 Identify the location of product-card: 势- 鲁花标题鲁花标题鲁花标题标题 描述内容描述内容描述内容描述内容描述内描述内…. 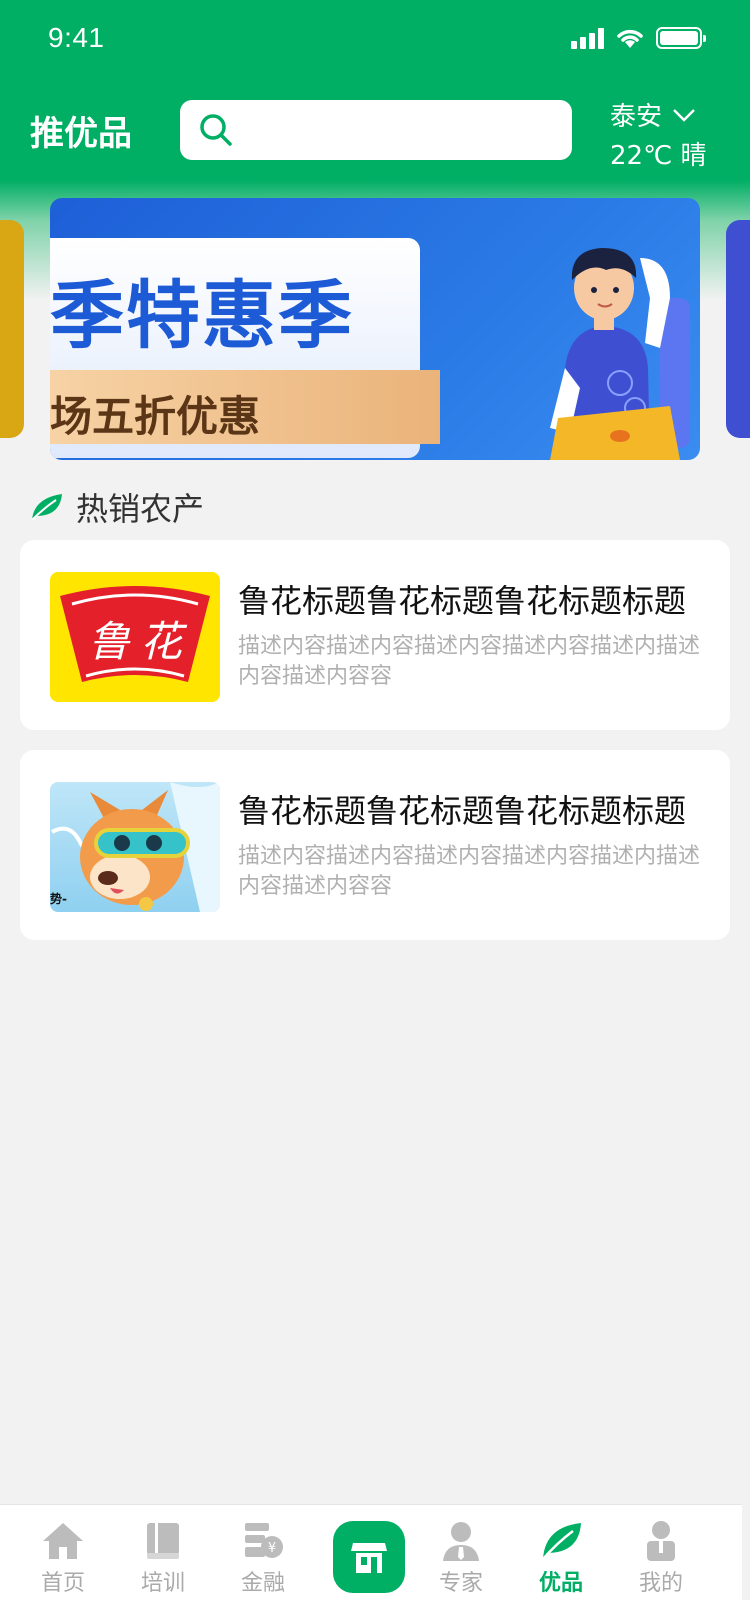
(375, 845).